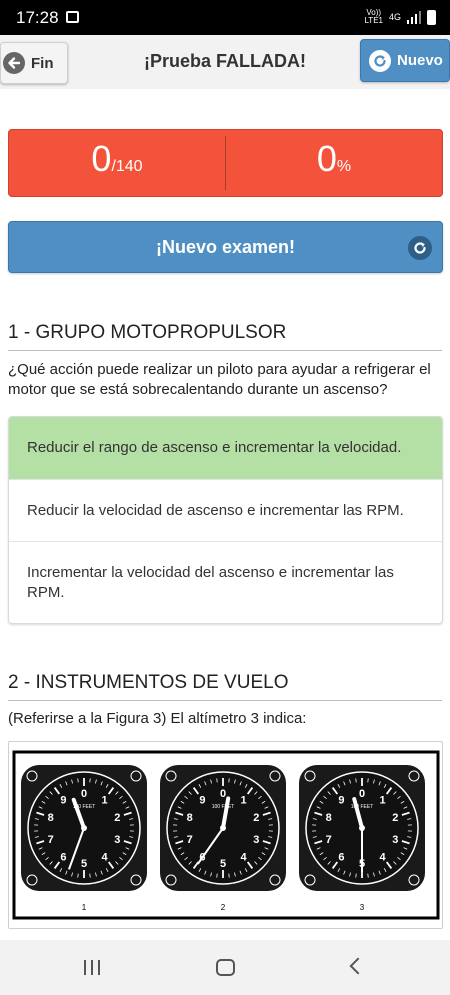 The width and height of the screenshot is (450, 995). What do you see at coordinates (358, 966) in the screenshot?
I see `back-chevron-icon` at bounding box center [358, 966].